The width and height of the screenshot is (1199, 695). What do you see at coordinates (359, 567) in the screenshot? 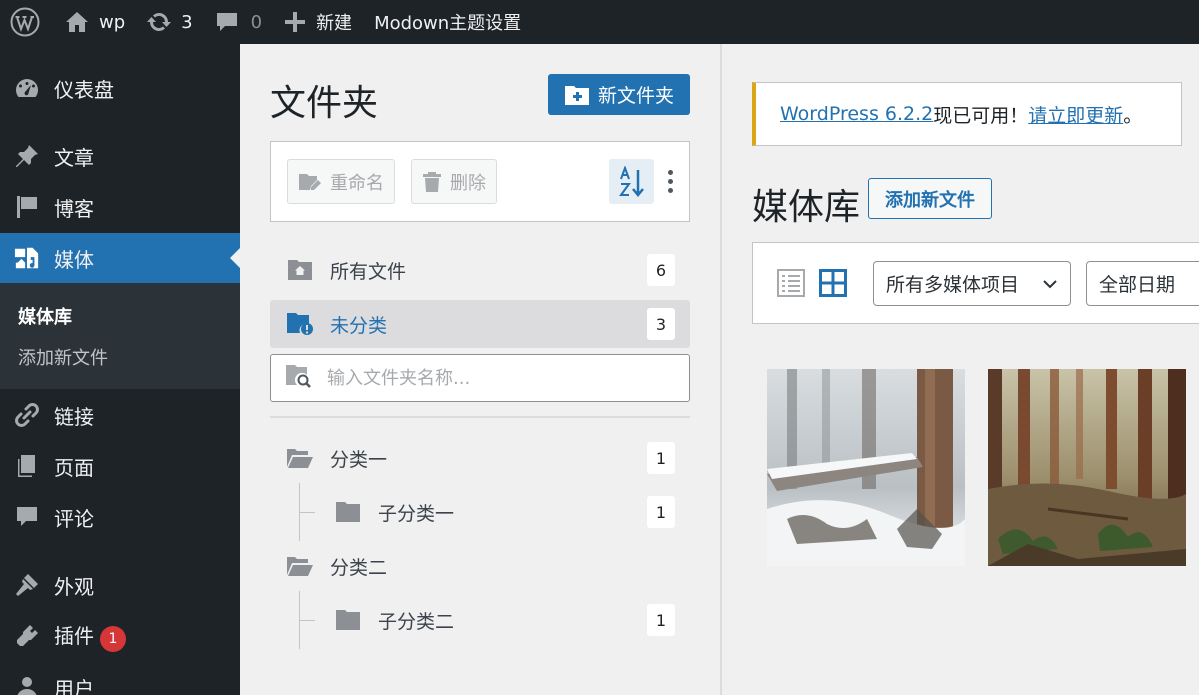
I see `folder-tree-label: 分类二` at bounding box center [359, 567].